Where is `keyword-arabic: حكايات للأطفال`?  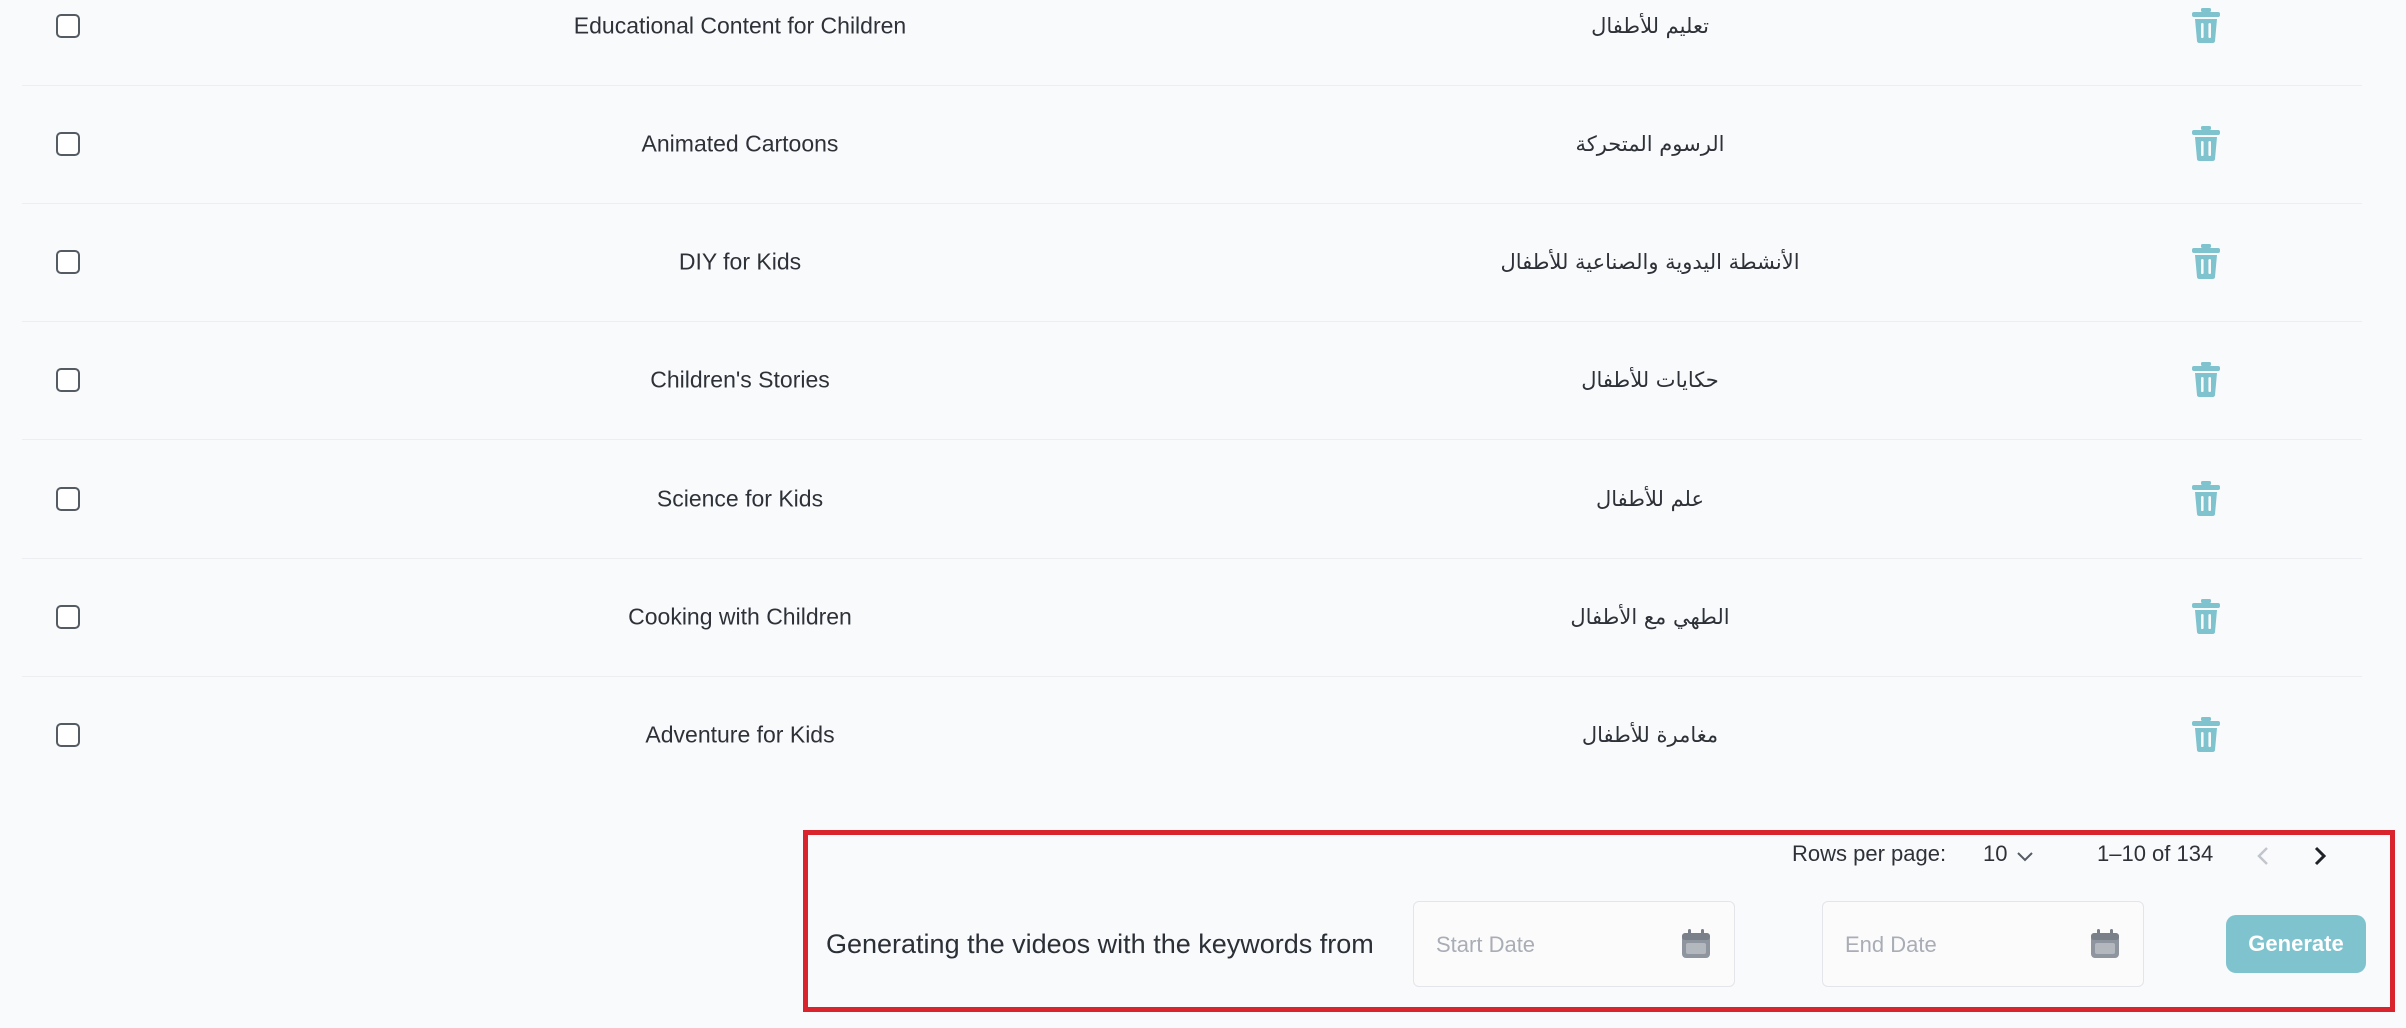
keyword-arabic: حكايات للأطفال is located at coordinates (1650, 380).